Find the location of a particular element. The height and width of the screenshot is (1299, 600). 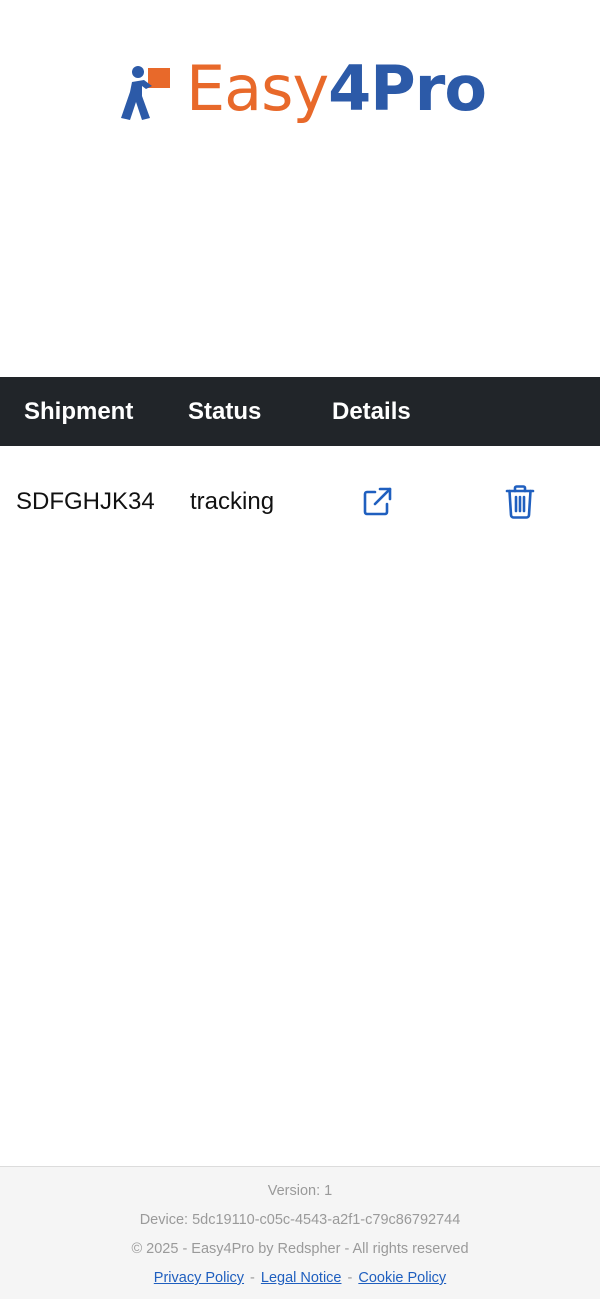

shipment-status: tracking is located at coordinates (232, 501).